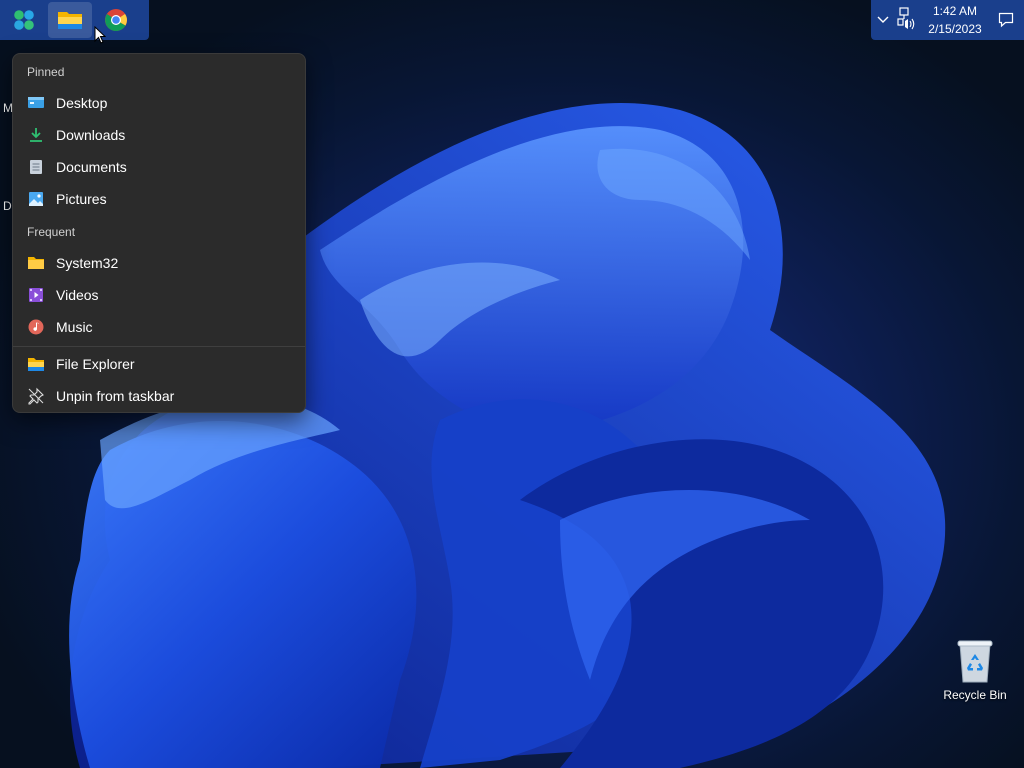 The height and width of the screenshot is (768, 1024). What do you see at coordinates (36, 396) in the screenshot?
I see `unpin-icon` at bounding box center [36, 396].